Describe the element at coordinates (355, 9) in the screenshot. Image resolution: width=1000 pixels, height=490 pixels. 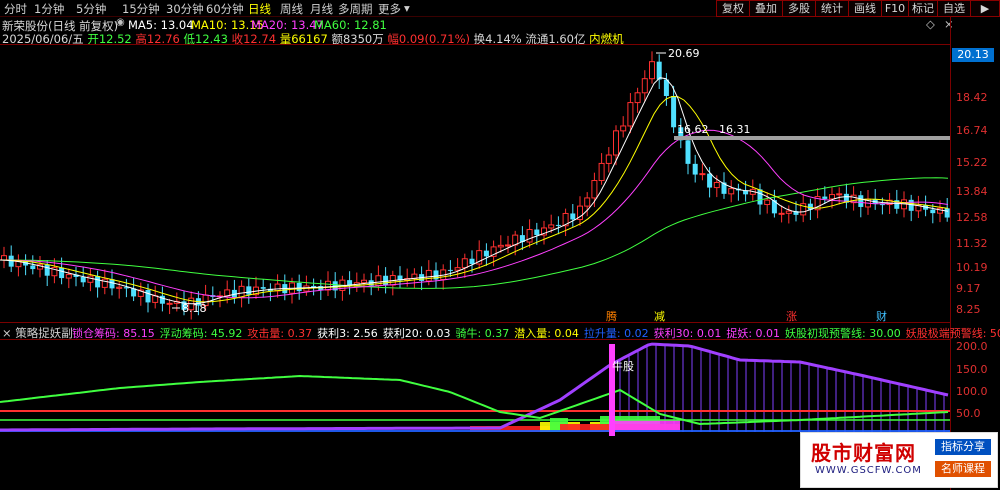
I see `period-tab: 多周期` at that location.